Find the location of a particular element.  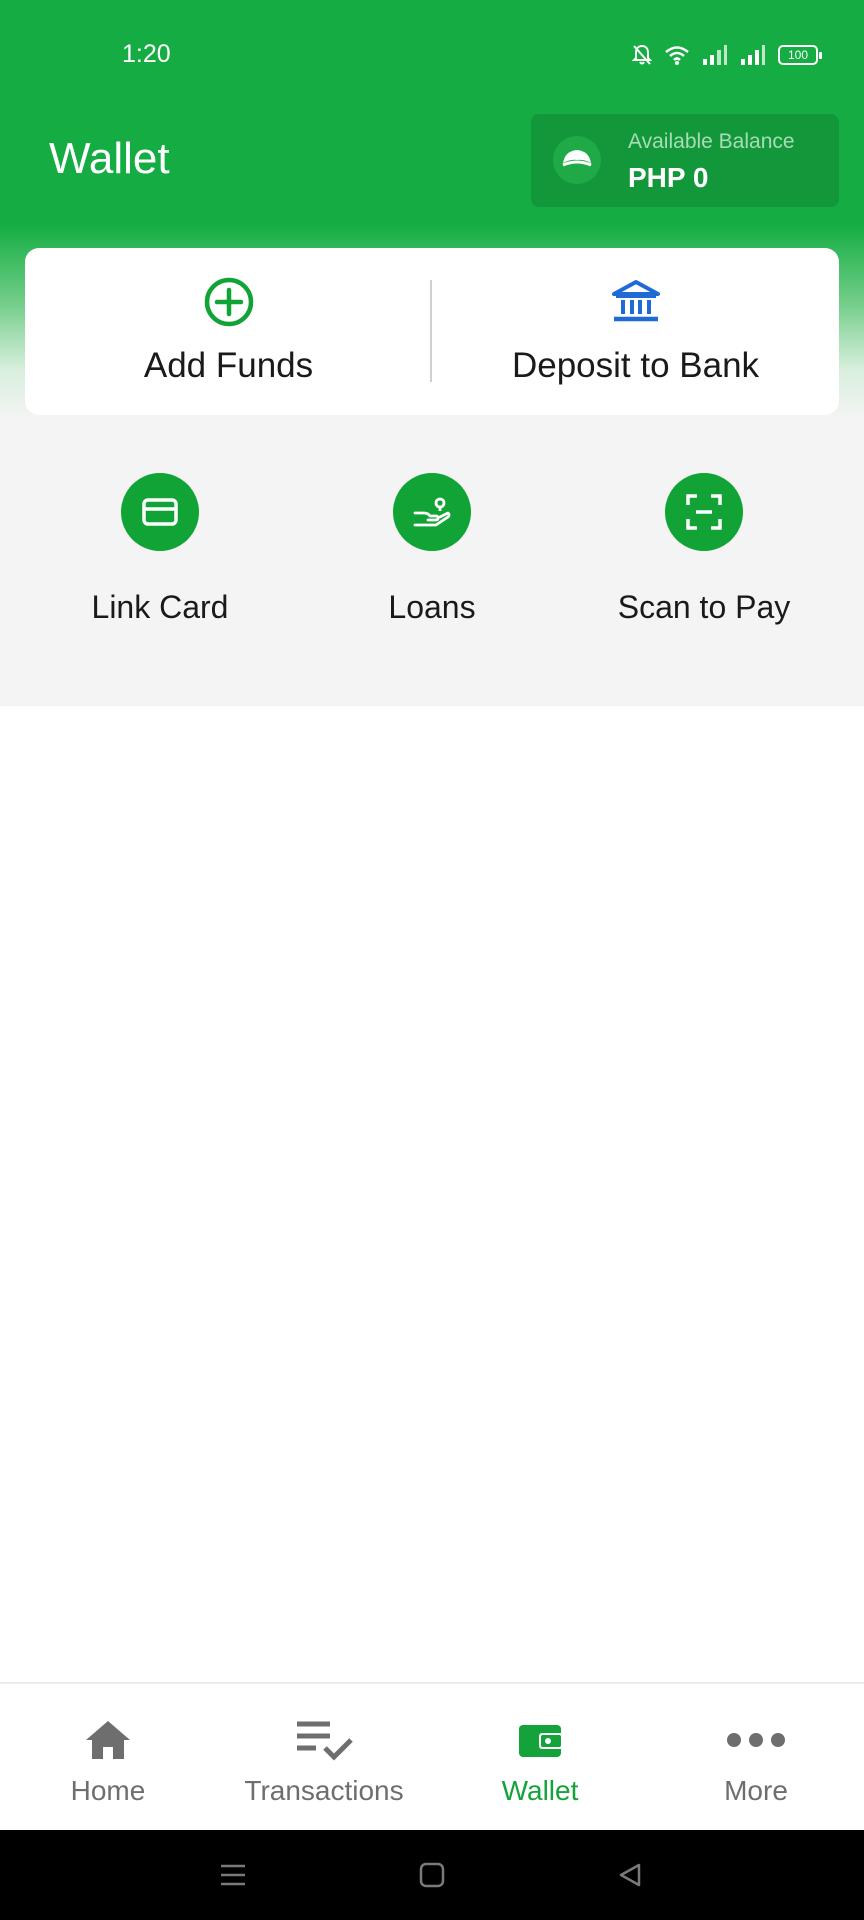

page-title: Wallet is located at coordinates (109, 158).